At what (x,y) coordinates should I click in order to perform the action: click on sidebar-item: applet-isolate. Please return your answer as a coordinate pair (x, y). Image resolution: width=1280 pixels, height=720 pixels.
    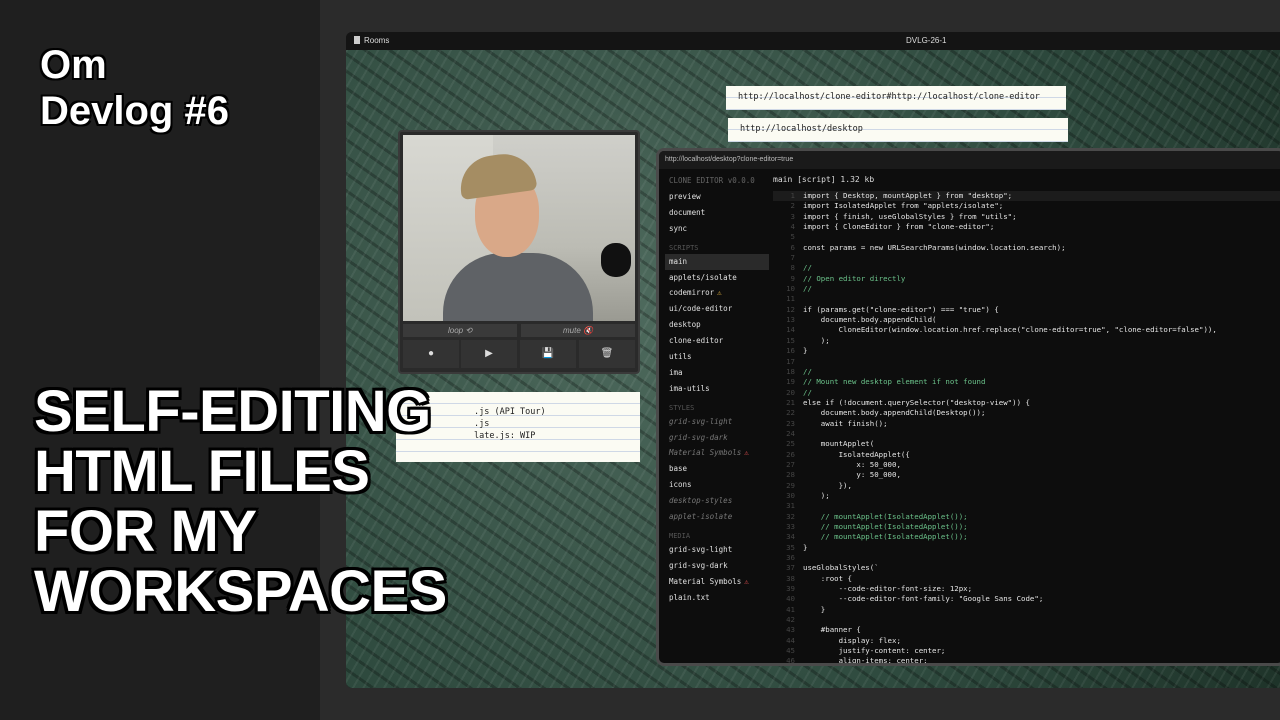
    Looking at the image, I should click on (717, 517).